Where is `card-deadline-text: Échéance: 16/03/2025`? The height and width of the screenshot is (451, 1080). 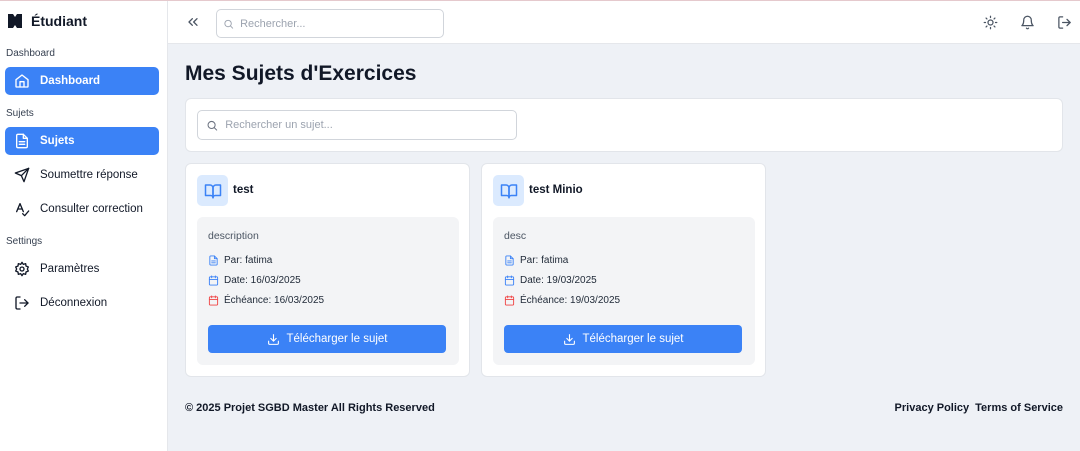 card-deadline-text: Échéance: 16/03/2025 is located at coordinates (274, 300).